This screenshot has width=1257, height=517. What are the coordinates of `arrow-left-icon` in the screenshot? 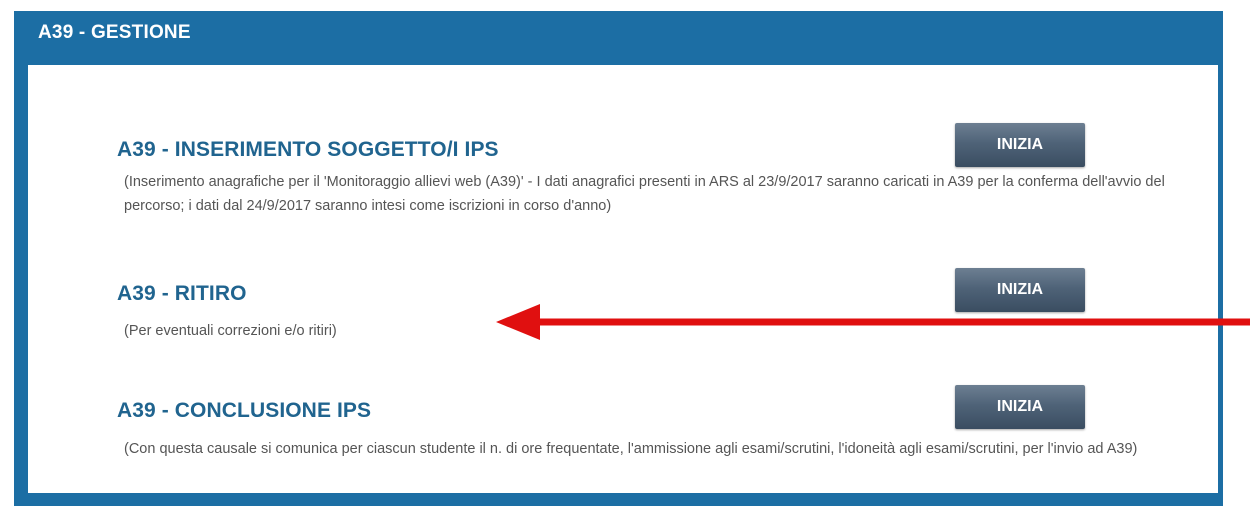 It's located at (873, 322).